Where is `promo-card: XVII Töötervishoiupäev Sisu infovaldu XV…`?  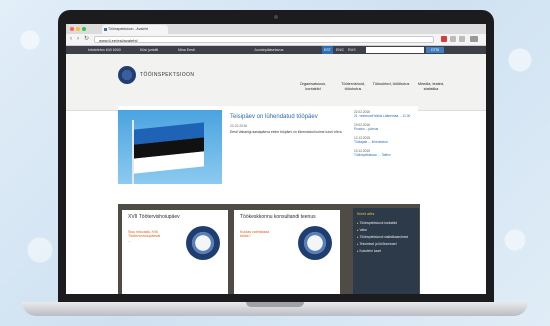 promo-card: XVII Töötervishoiupäev Sisu infovaldu XV… is located at coordinates (175, 252).